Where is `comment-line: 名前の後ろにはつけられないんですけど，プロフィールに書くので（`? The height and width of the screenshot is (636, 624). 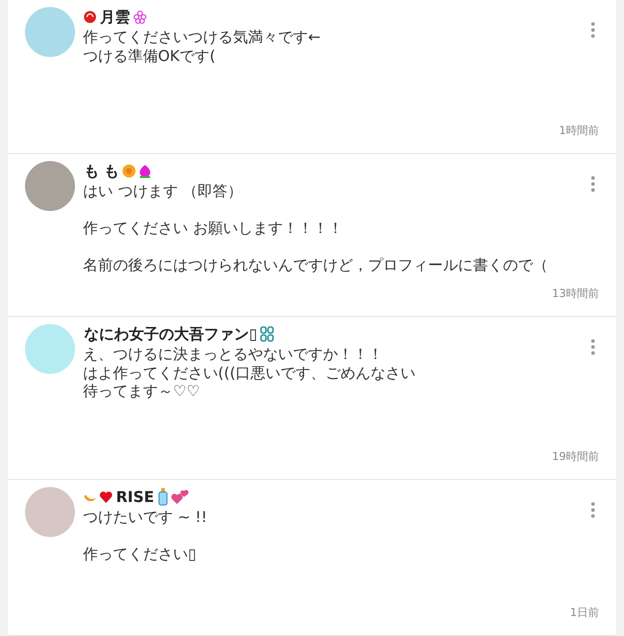
comment-line: 名前の後ろにはつけられないんですけど，プロフィールに書くので（ is located at coordinates (316, 265).